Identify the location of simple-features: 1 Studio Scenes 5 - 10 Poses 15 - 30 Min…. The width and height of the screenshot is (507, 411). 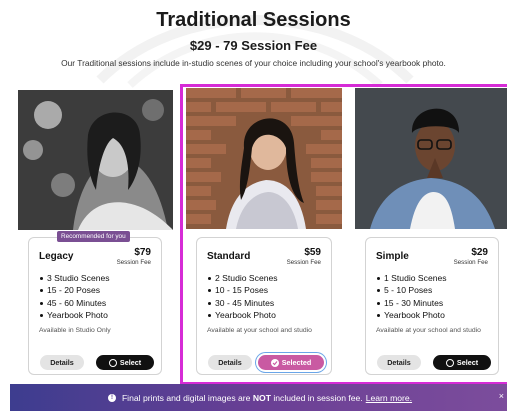
(411, 296).